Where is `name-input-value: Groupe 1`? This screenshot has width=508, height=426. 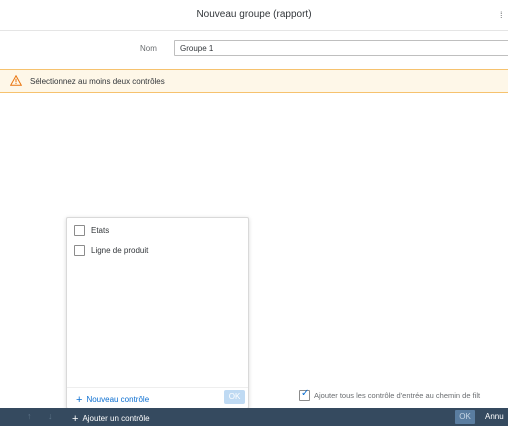
name-input-value: Groupe 1 is located at coordinates (197, 48).